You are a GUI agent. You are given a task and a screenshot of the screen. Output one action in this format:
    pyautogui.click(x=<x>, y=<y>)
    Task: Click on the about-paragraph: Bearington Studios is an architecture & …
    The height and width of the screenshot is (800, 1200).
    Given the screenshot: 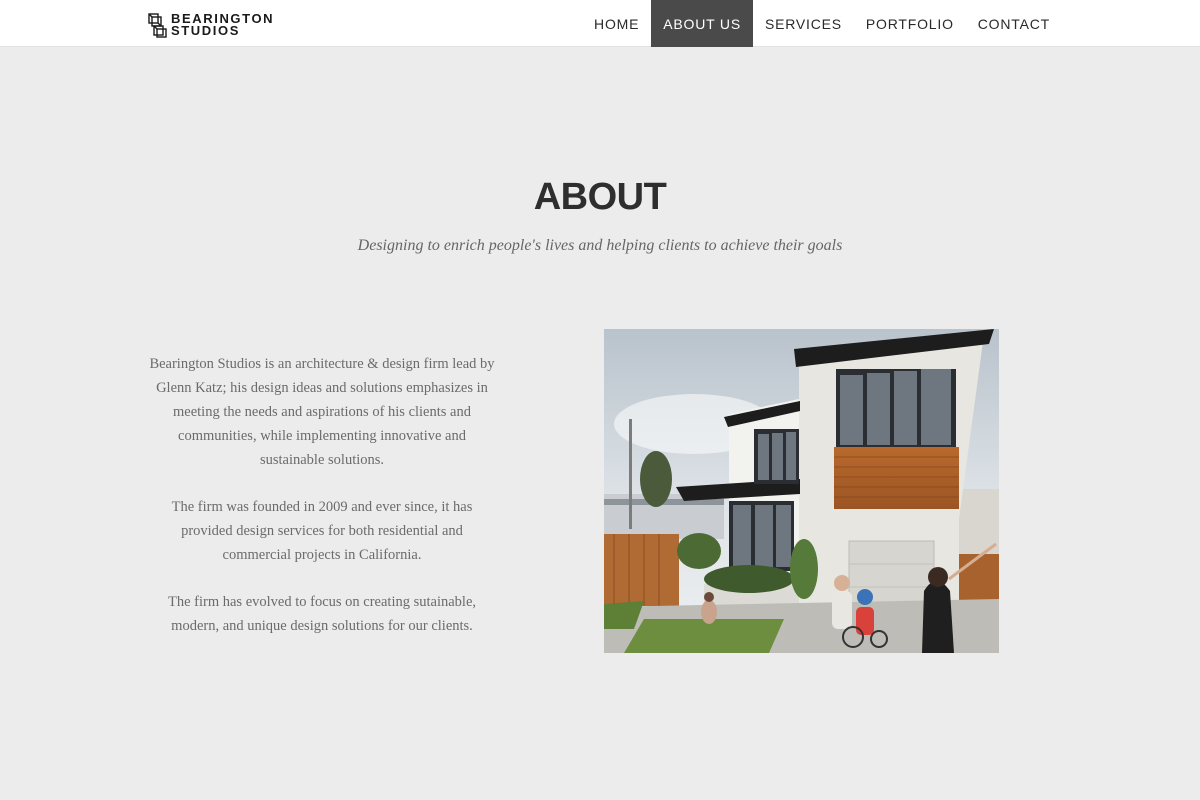 What is the action you would take?
    pyautogui.click(x=322, y=412)
    